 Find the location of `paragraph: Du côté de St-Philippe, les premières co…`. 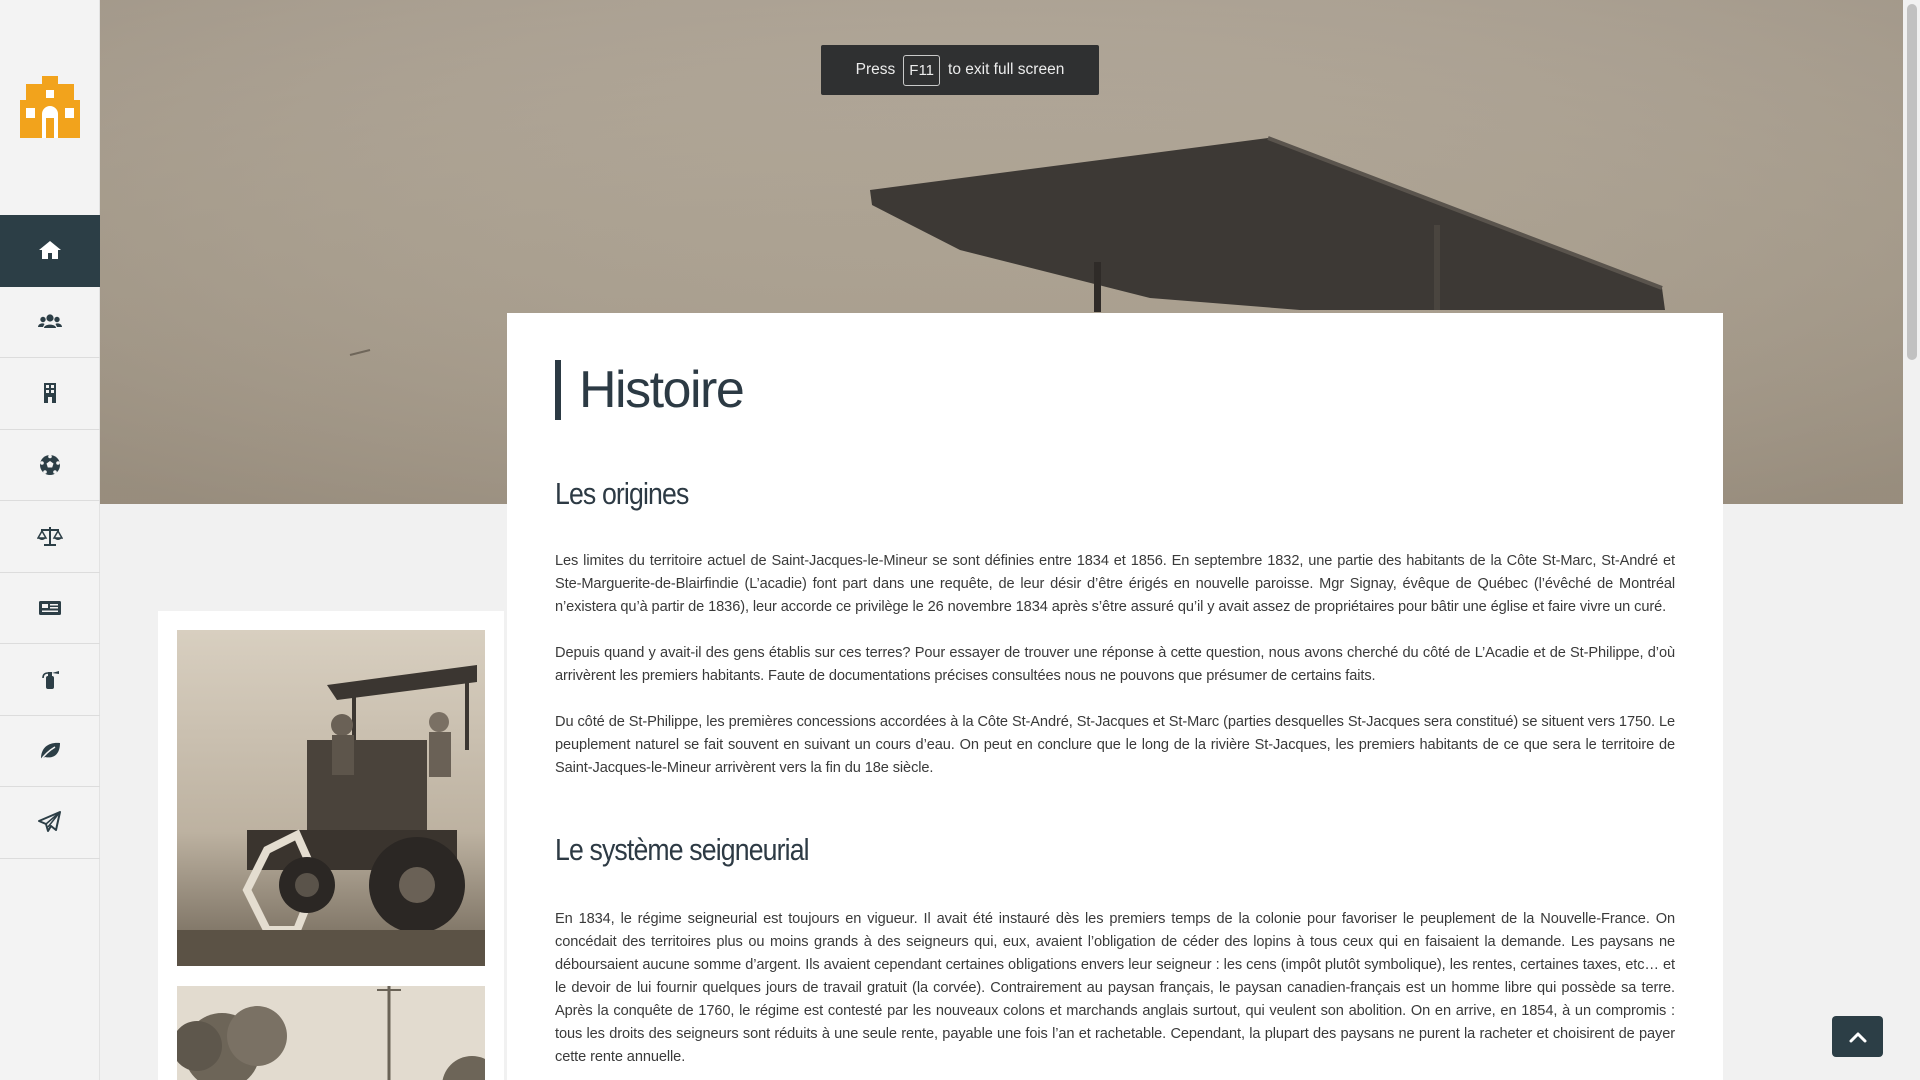

paragraph: Du côté de St-Philippe, les premières co… is located at coordinates (1115, 745).